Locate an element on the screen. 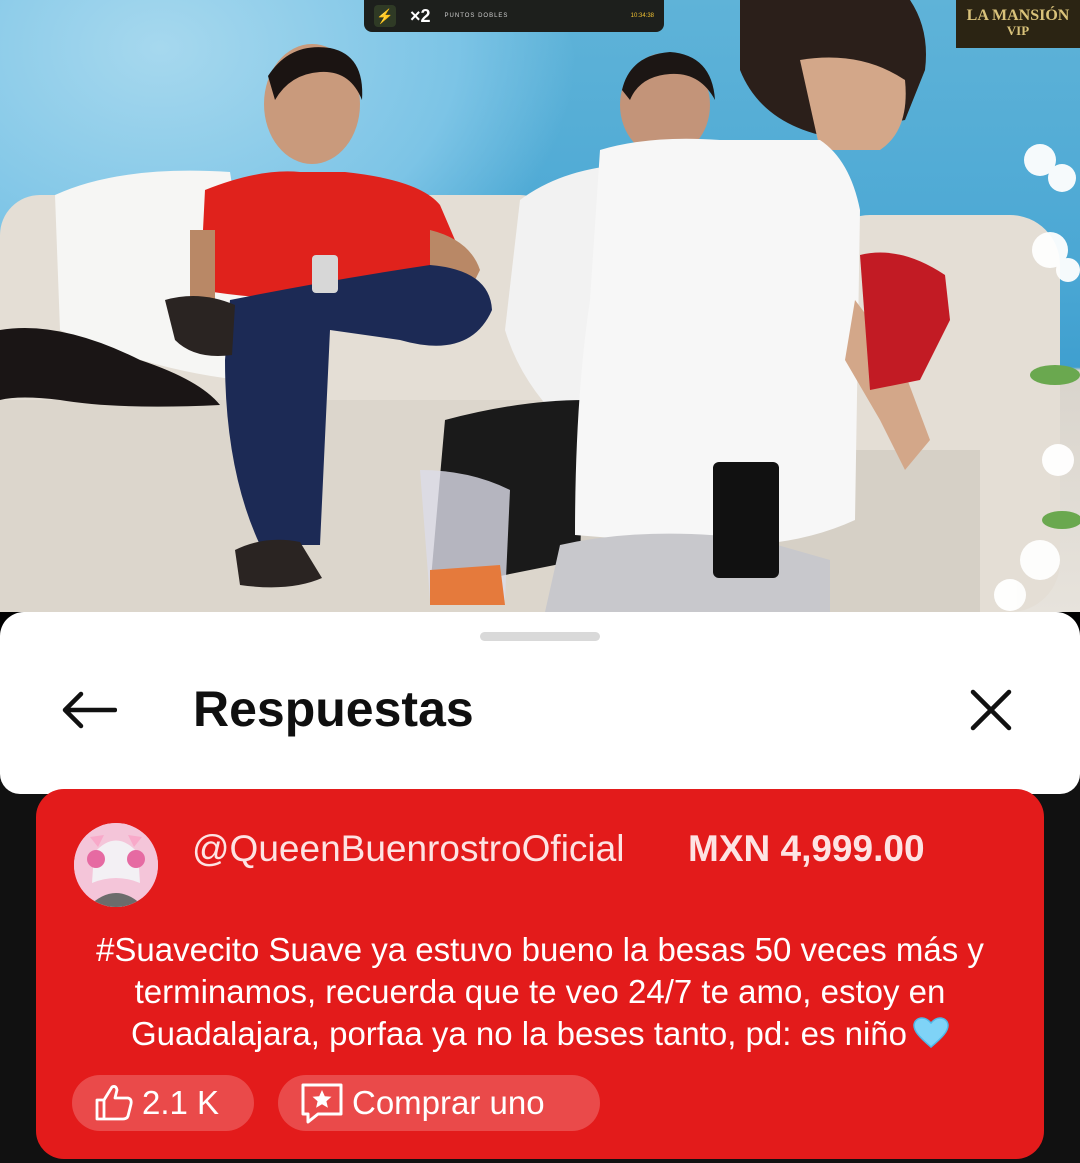 Image resolution: width=1080 pixels, height=1163 pixels. buy-label: Comprar uno is located at coordinates (448, 1102).